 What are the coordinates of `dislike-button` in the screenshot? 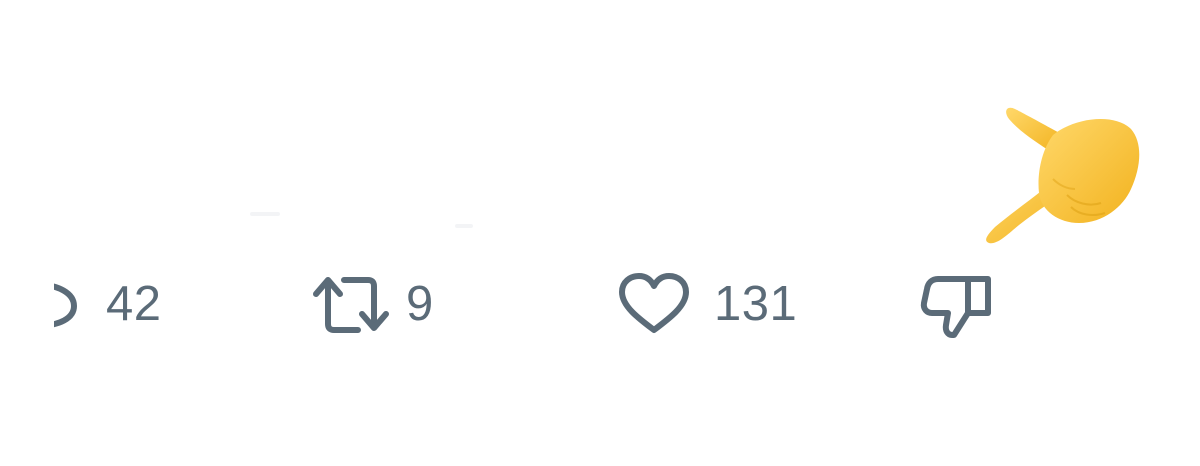 It's located at (958, 304).